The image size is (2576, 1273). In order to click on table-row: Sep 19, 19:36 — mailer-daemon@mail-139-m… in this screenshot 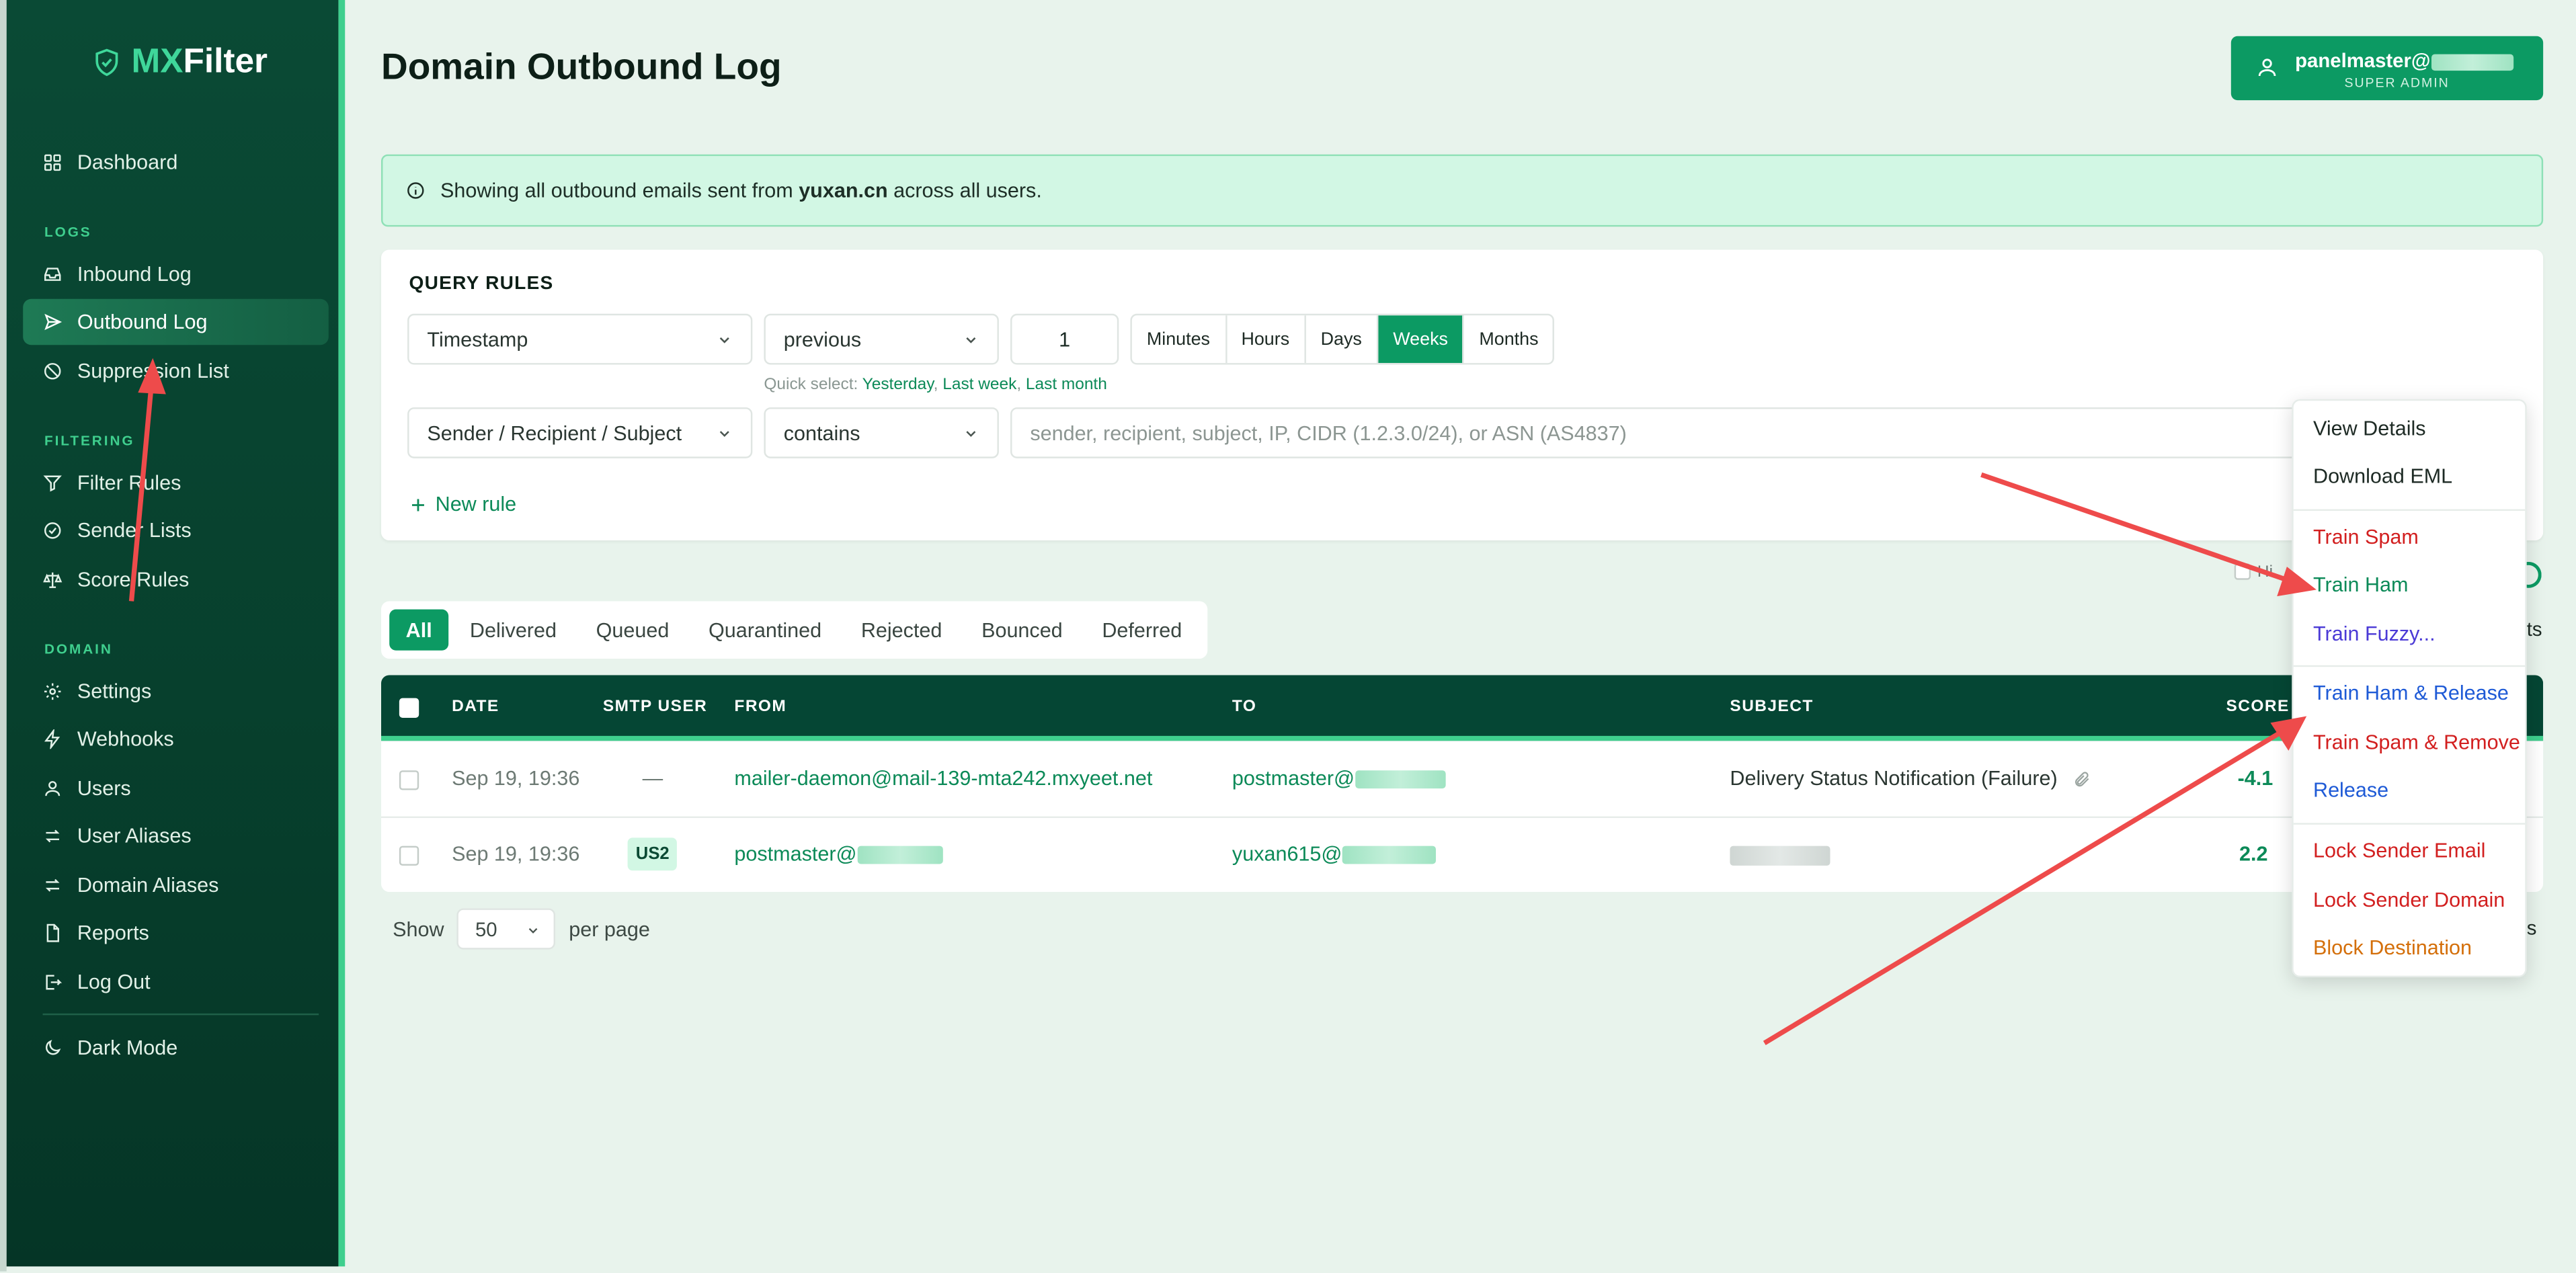, I will do `click(1462, 781)`.